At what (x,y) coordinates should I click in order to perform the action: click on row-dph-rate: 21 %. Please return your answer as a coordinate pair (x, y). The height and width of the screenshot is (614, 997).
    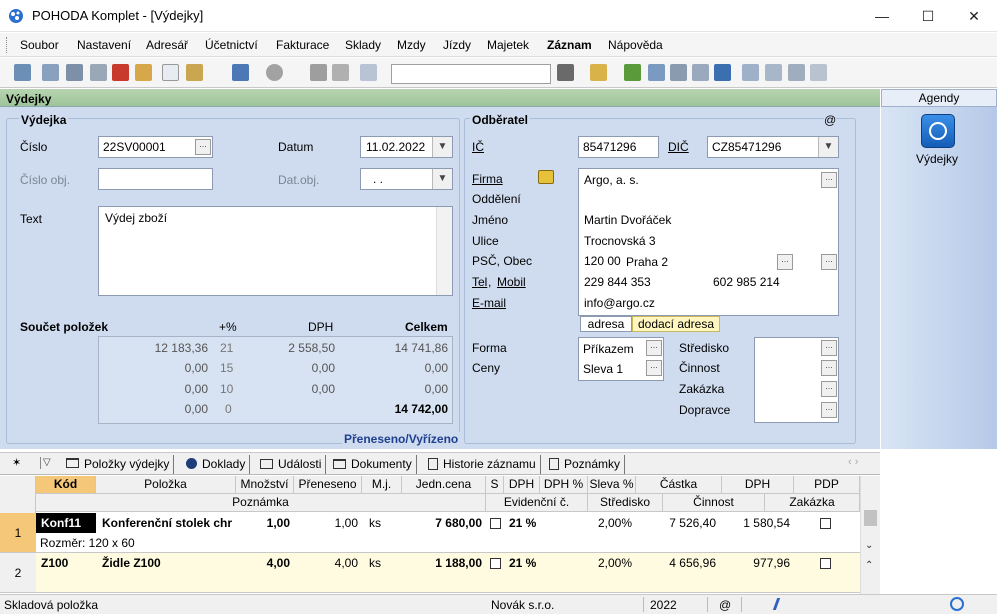
    Looking at the image, I should click on (522, 563).